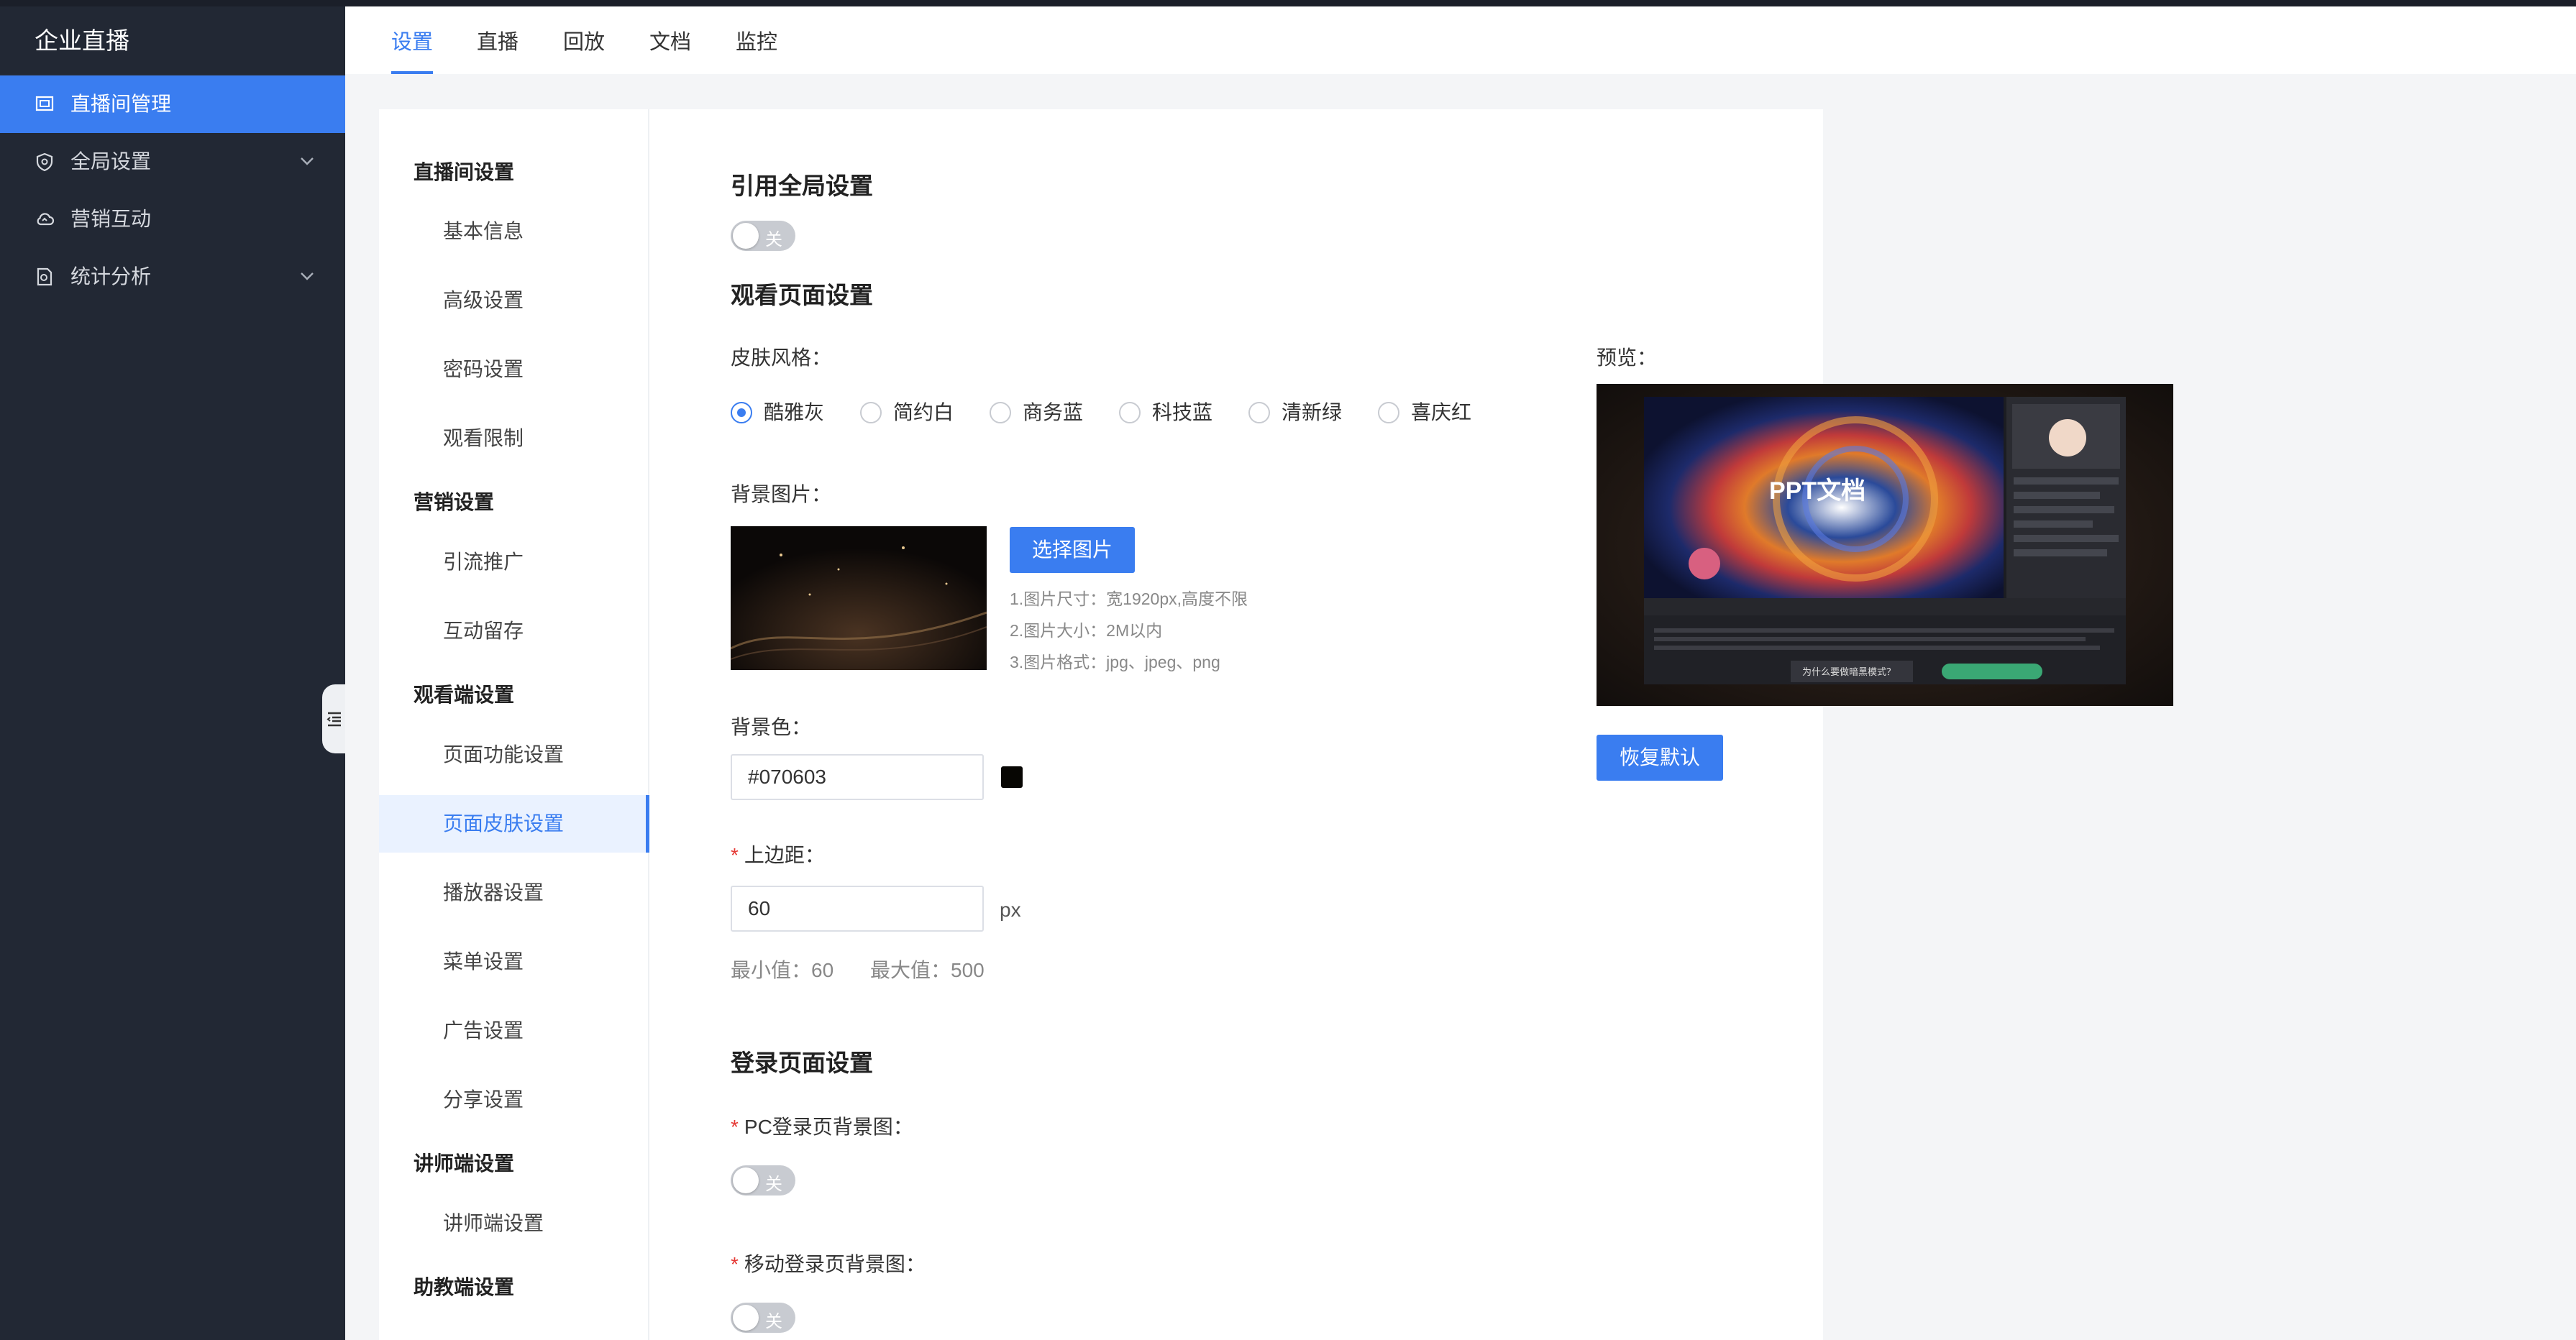 The width and height of the screenshot is (2576, 1340). I want to click on subnav-item-player: 播放器设置, so click(514, 893).